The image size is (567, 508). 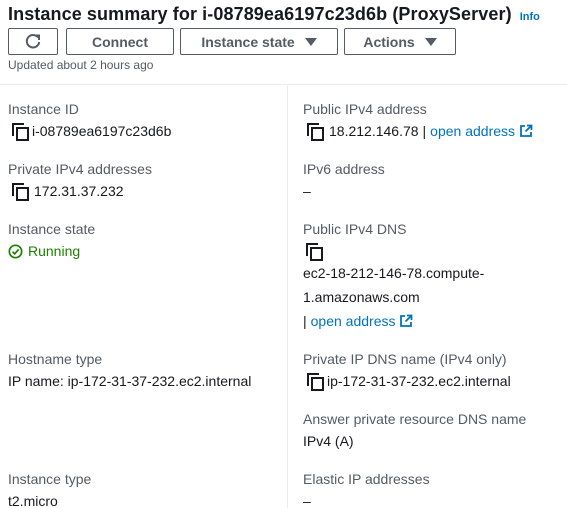 I want to click on connect-button-label: Connect, so click(x=120, y=41).